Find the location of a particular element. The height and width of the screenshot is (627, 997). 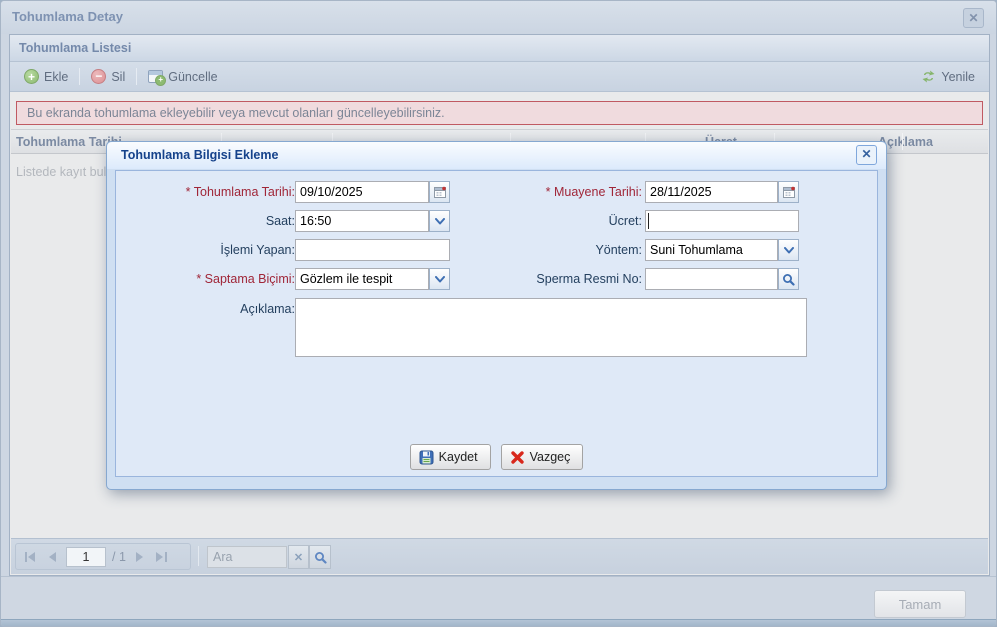

paging-controls: / 1 is located at coordinates (103, 556).